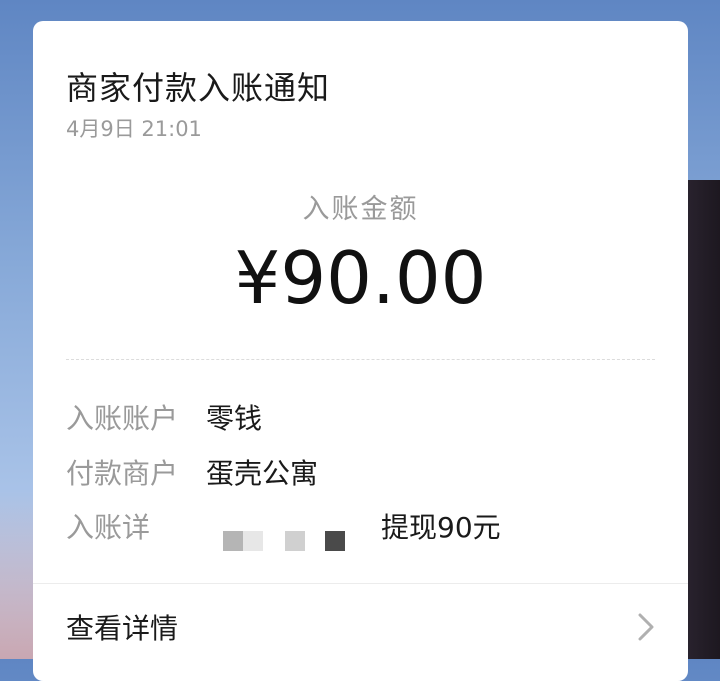 The height and width of the screenshot is (681, 720). Describe the element at coordinates (134, 129) in the screenshot. I see `notification-datetime: 4月9日 21:01` at that location.